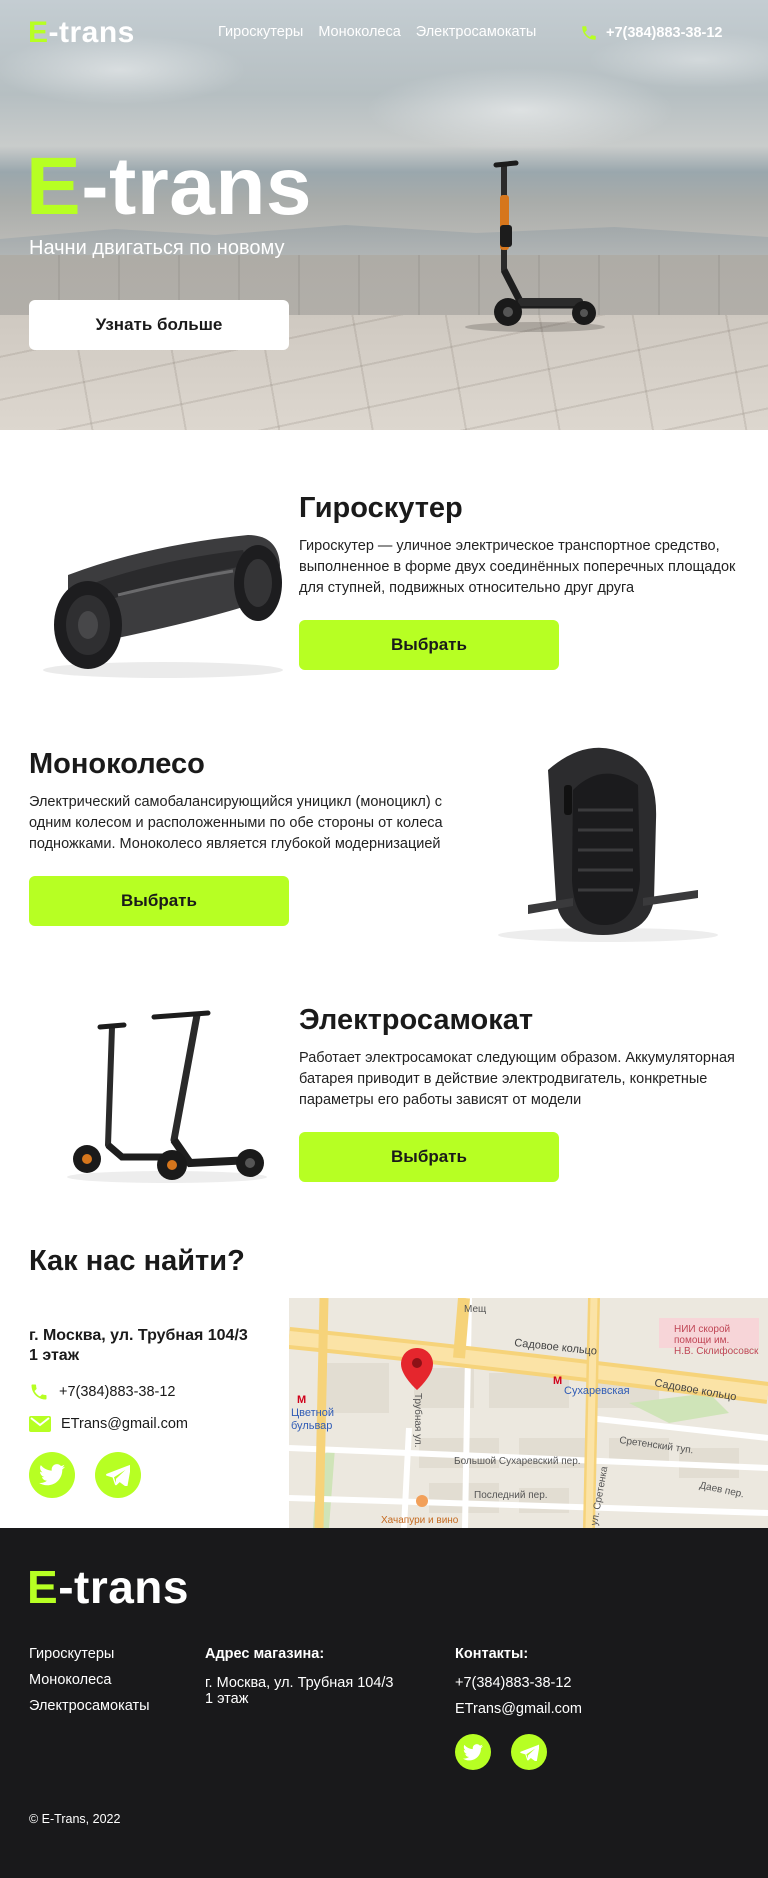 The image size is (768, 1878). I want to click on footer-link-hoverboards: Гироскутеры, so click(71, 1654).